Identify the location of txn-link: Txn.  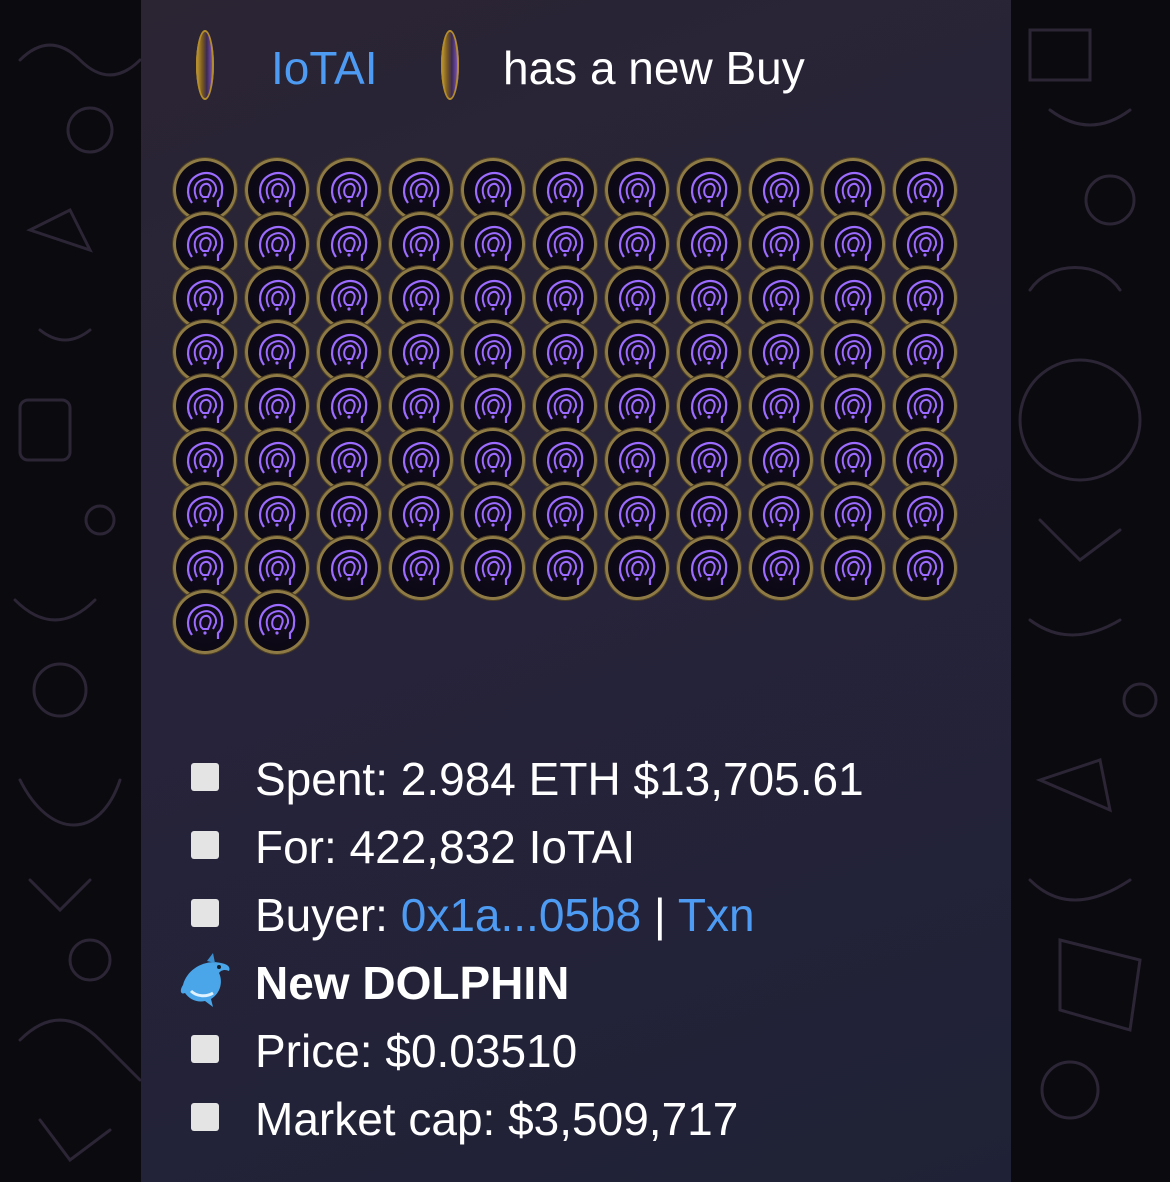
(716, 915).